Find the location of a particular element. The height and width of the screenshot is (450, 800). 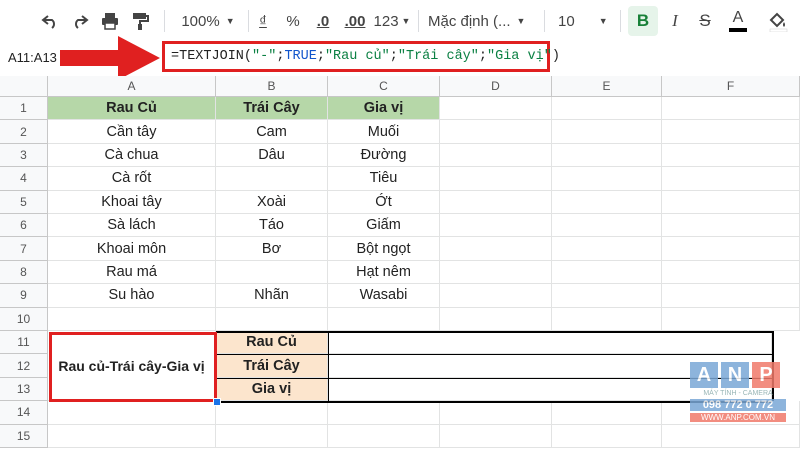

table-cell: Ớt is located at coordinates (384, 202).